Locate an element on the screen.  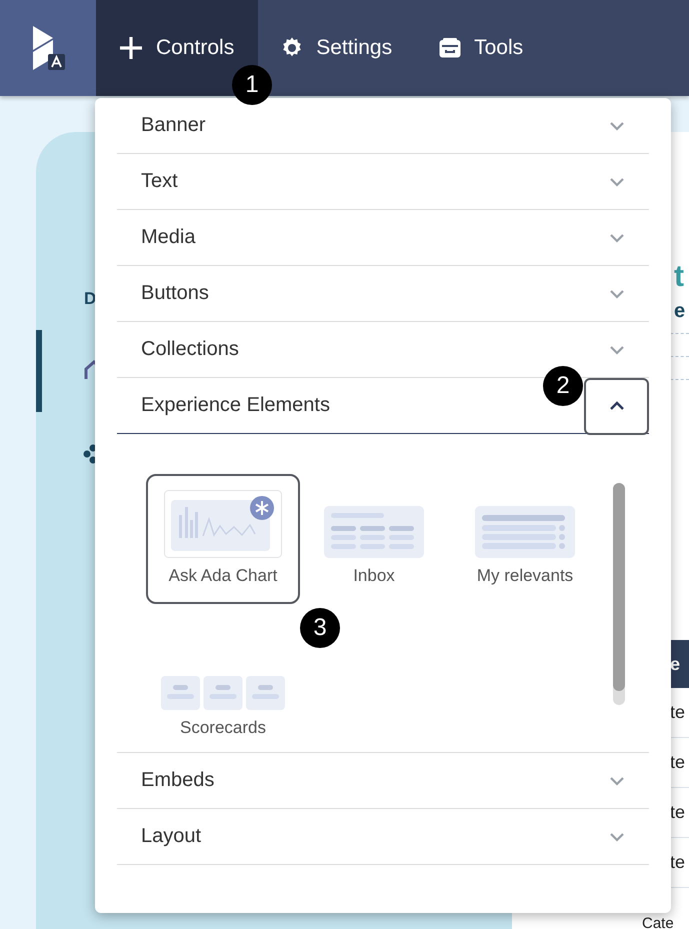
section-header: Media is located at coordinates (383, 238).